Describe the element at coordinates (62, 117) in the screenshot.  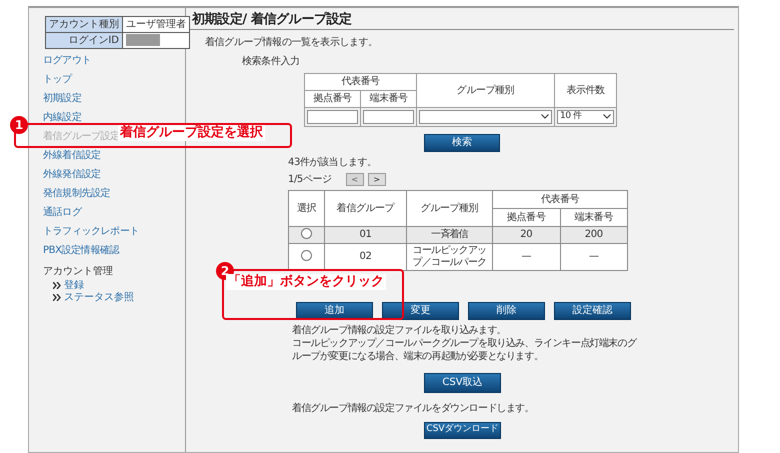
I see `sidebar-link: 内線設定` at that location.